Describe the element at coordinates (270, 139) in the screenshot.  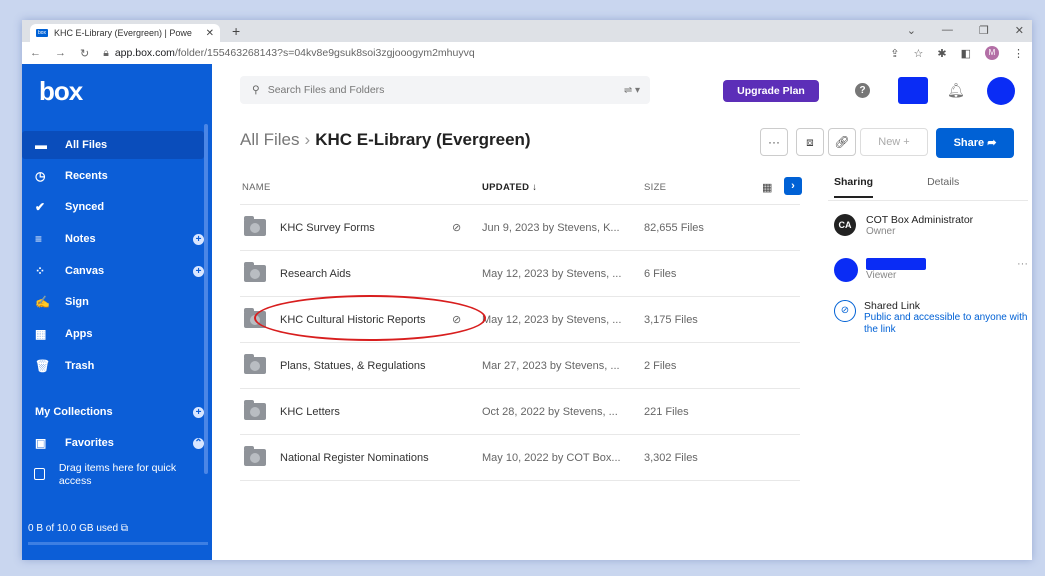
I see `breadcrumb-root: All Files` at that location.